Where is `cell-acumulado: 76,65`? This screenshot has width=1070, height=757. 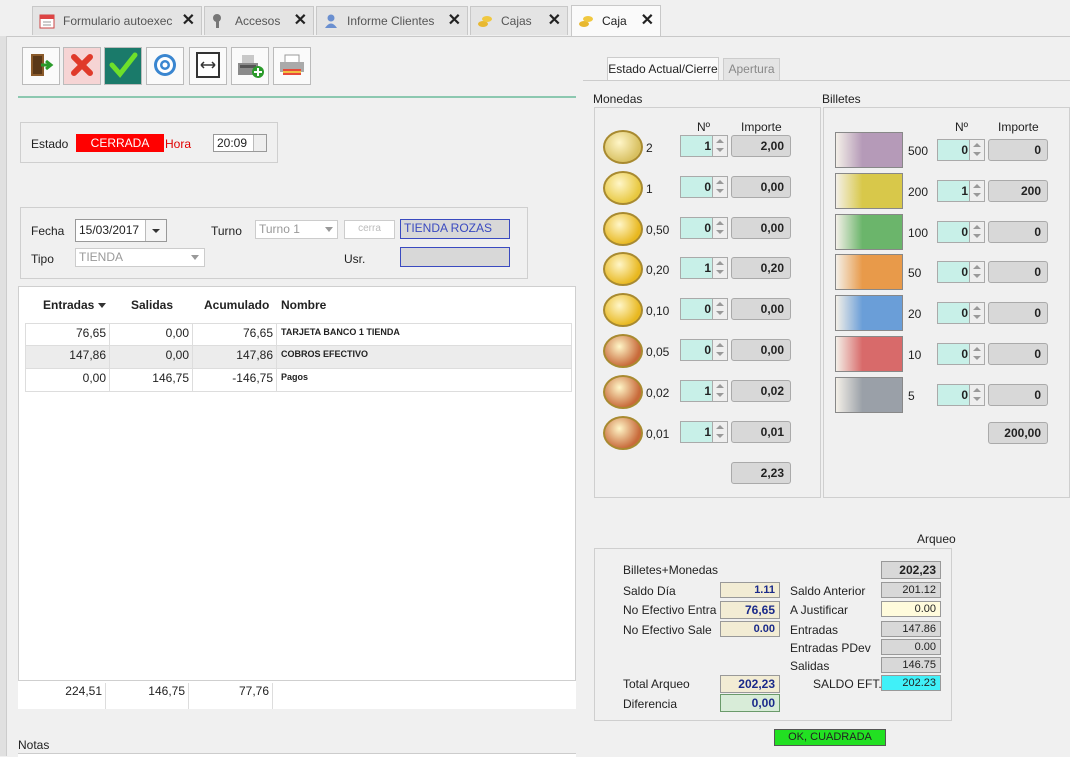 cell-acumulado: 76,65 is located at coordinates (235, 335).